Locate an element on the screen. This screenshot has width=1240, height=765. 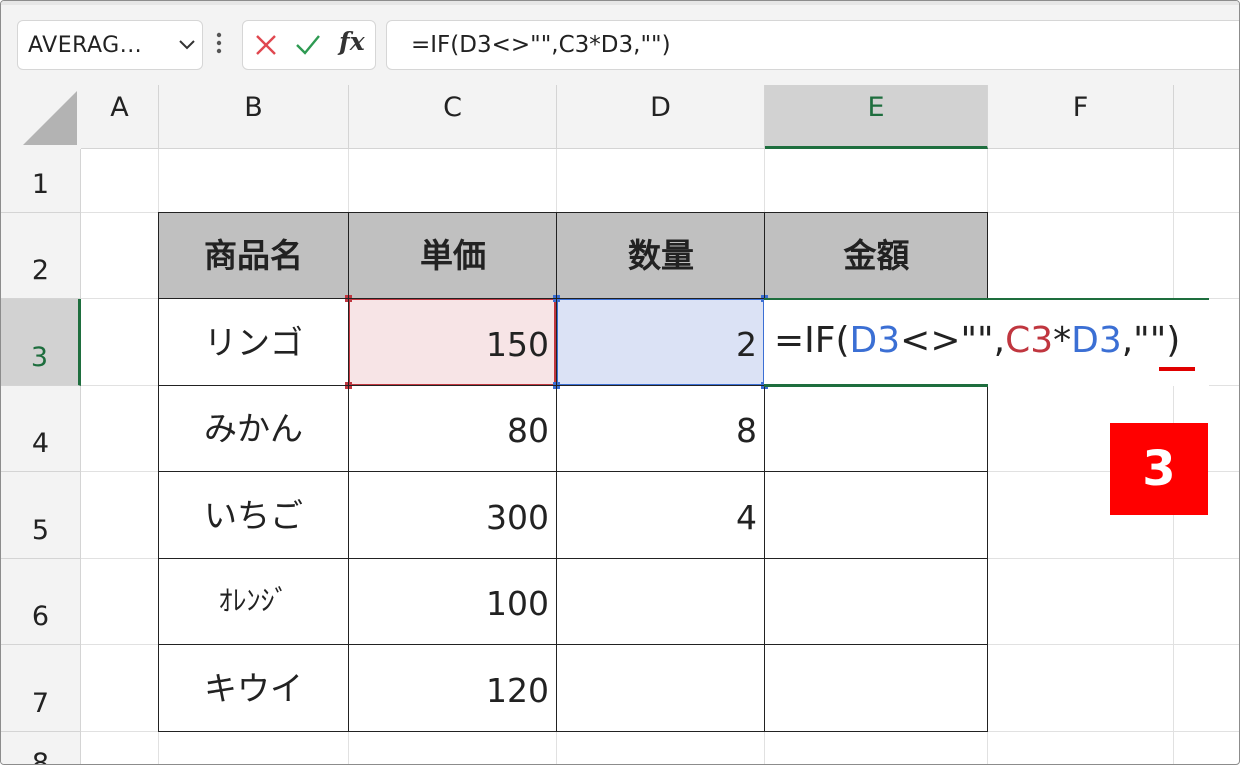
insert-function-button: fx is located at coordinates (352, 41).